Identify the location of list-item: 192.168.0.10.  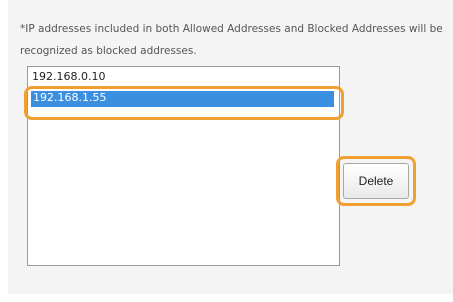
(68, 77).